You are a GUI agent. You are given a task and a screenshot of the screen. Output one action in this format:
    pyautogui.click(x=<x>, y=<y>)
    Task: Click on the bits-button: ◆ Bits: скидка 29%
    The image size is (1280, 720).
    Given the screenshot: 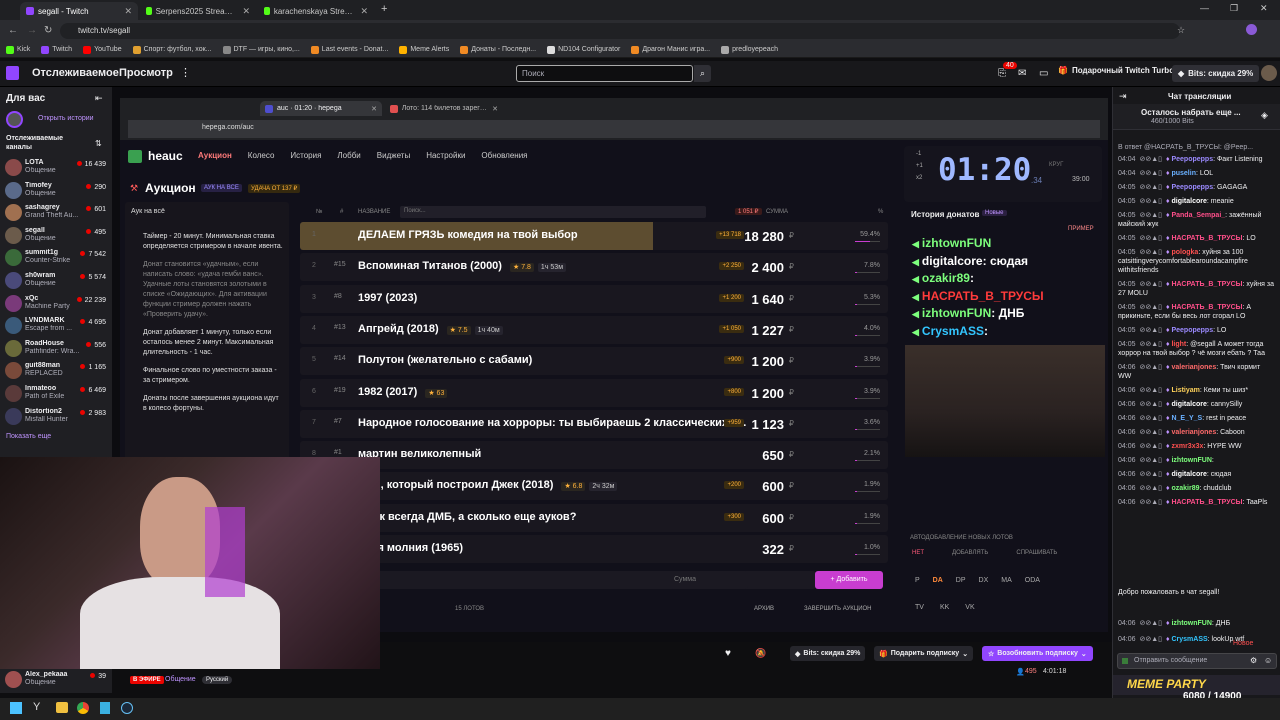 What is the action you would take?
    pyautogui.click(x=1216, y=73)
    